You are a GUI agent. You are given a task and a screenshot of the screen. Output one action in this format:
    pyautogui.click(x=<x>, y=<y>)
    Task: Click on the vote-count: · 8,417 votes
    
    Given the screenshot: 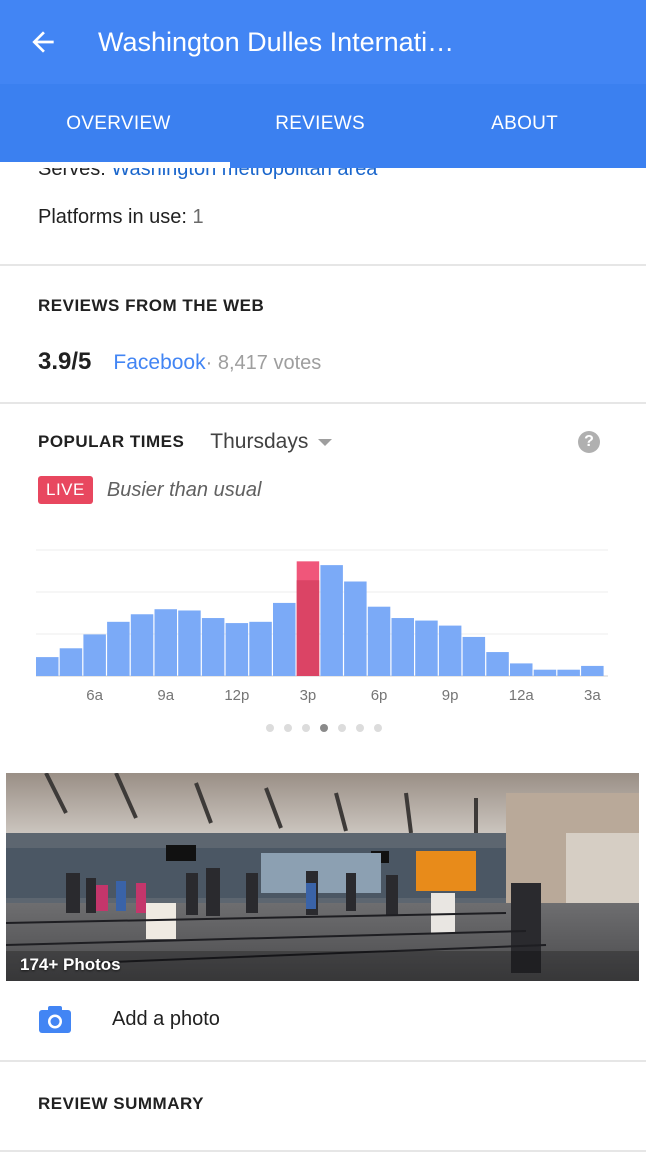 What is the action you would take?
    pyautogui.click(x=263, y=363)
    